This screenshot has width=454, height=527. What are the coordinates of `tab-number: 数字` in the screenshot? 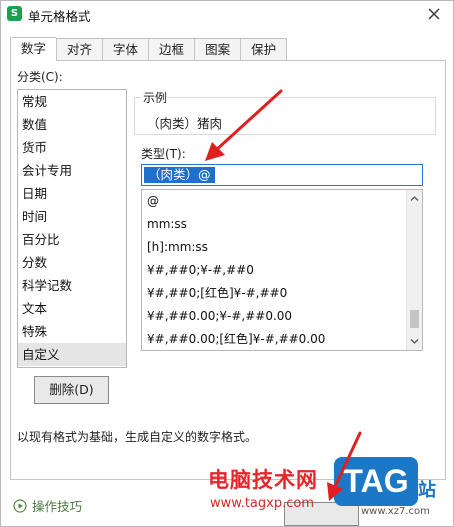 It's located at (33, 49).